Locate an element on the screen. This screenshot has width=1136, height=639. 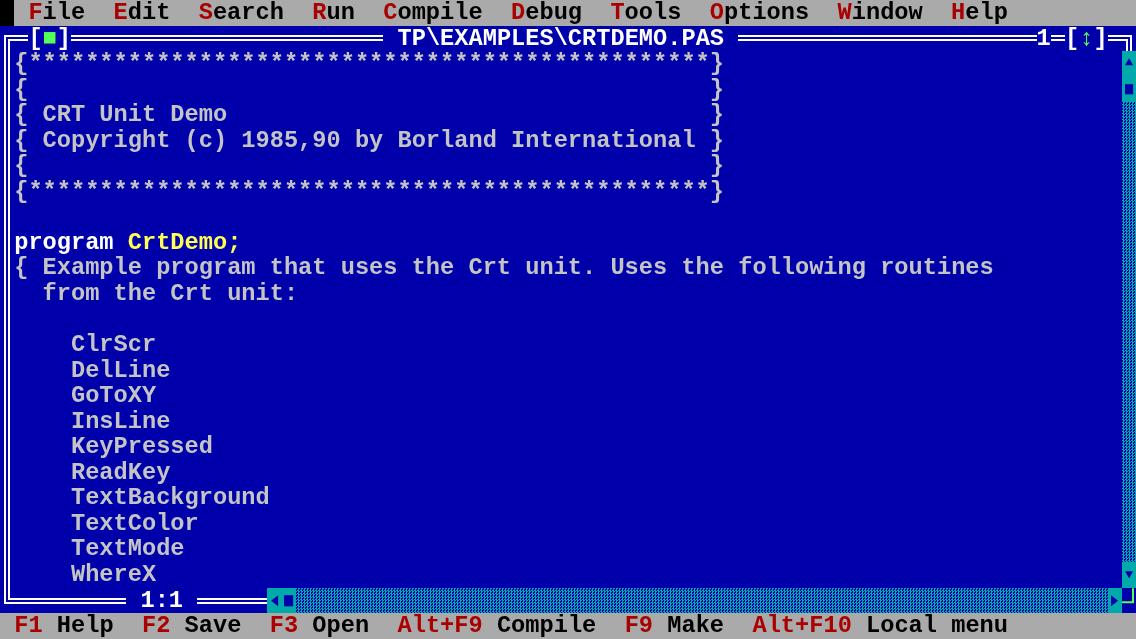
scroll-down-button is located at coordinates (1128, 575).